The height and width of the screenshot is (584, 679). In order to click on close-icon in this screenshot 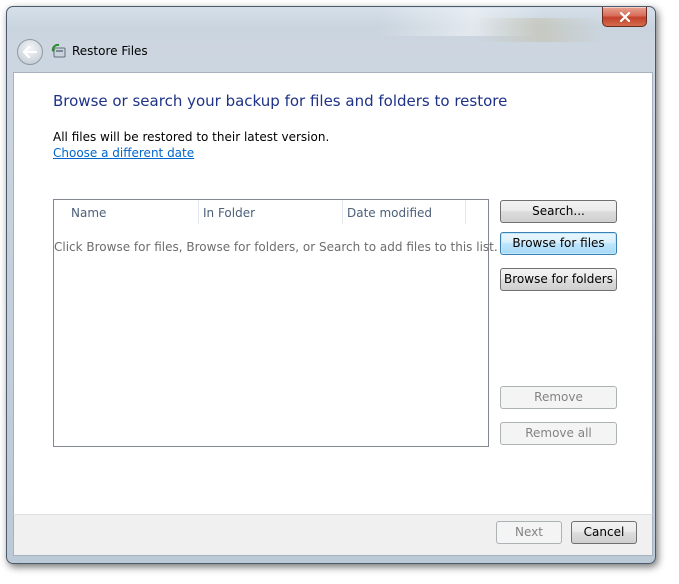, I will do `click(624, 16)`.